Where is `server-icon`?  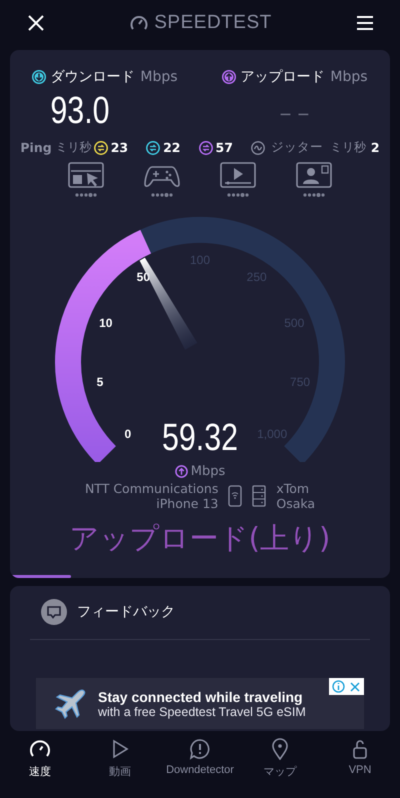 server-icon is located at coordinates (259, 496).